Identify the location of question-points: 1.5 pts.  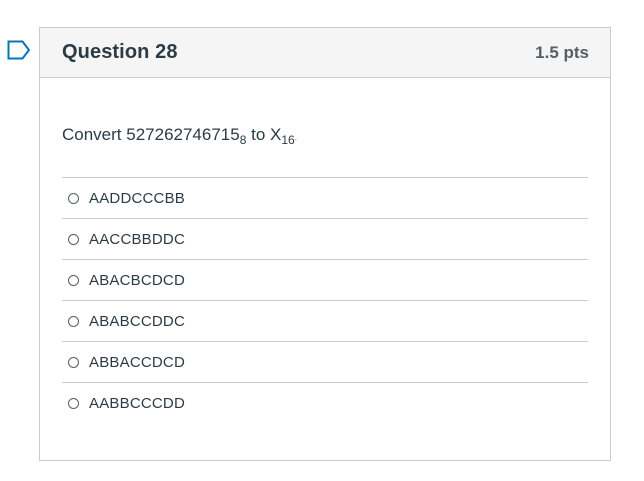
(562, 52).